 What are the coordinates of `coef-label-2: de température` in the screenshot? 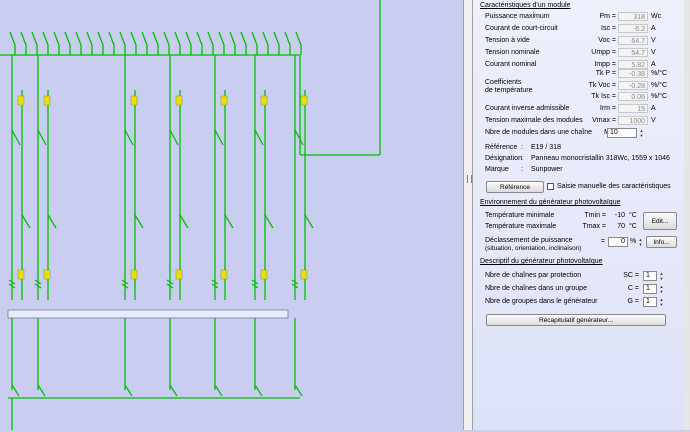 It's located at (509, 90).